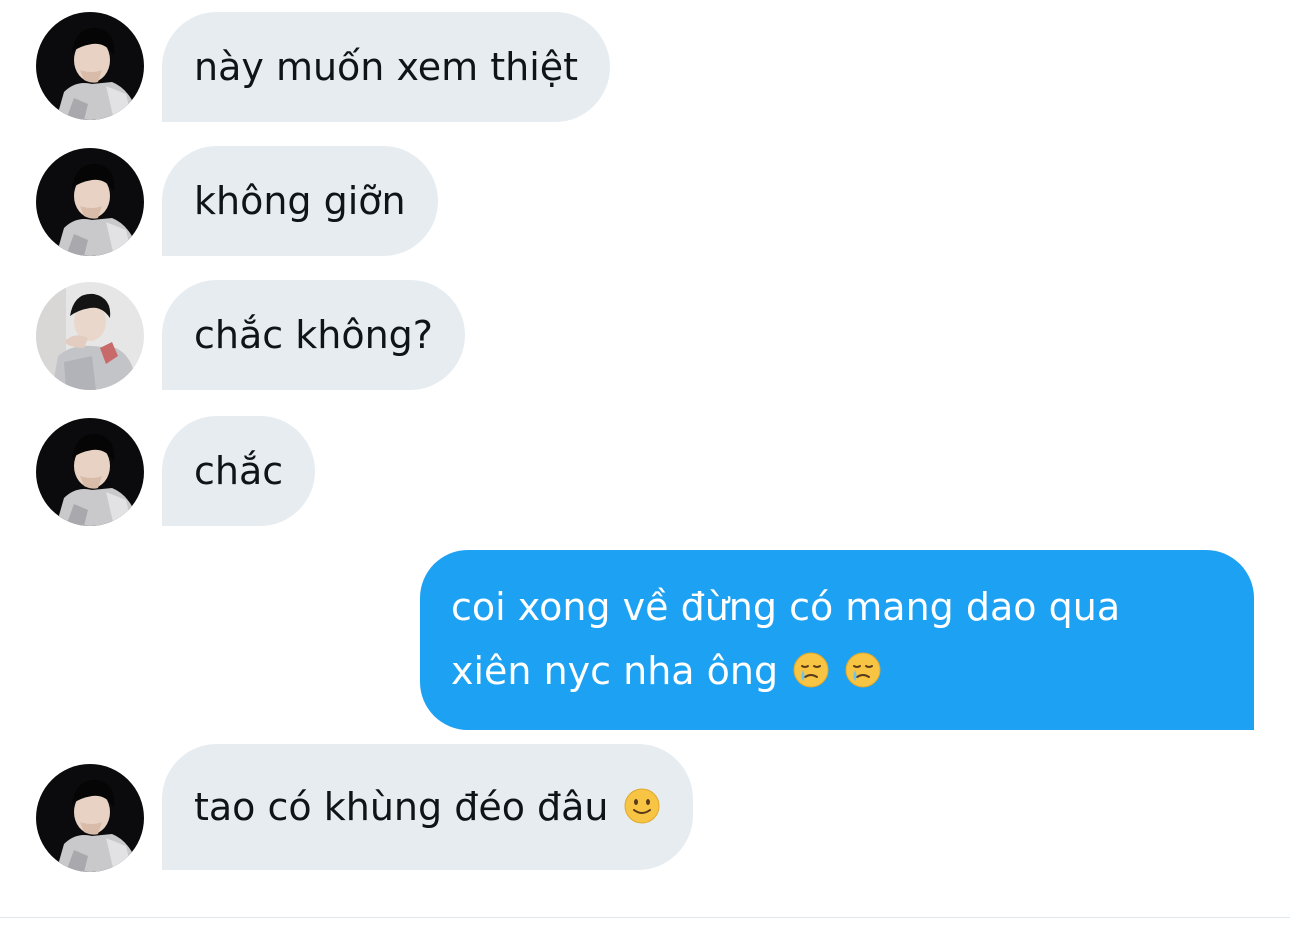 Image resolution: width=1290 pixels, height=928 pixels. I want to click on message-bubble: chắc không?, so click(313, 335).